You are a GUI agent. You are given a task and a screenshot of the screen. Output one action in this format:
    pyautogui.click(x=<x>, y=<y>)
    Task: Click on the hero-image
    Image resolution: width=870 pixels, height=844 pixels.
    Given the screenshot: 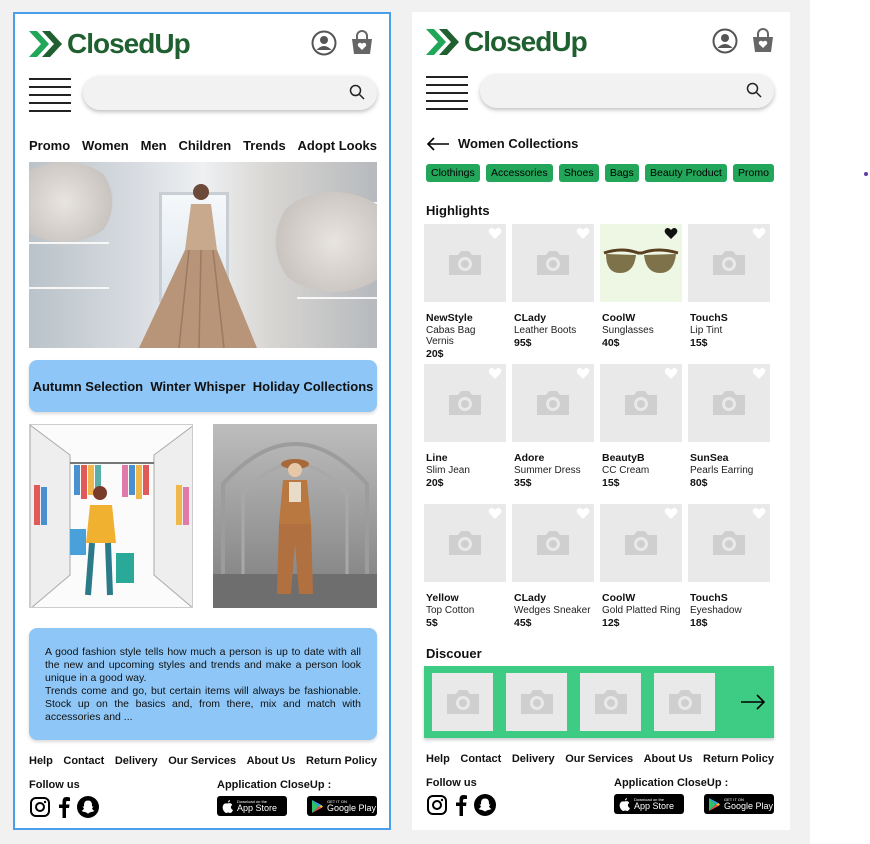 What is the action you would take?
    pyautogui.click(x=203, y=255)
    